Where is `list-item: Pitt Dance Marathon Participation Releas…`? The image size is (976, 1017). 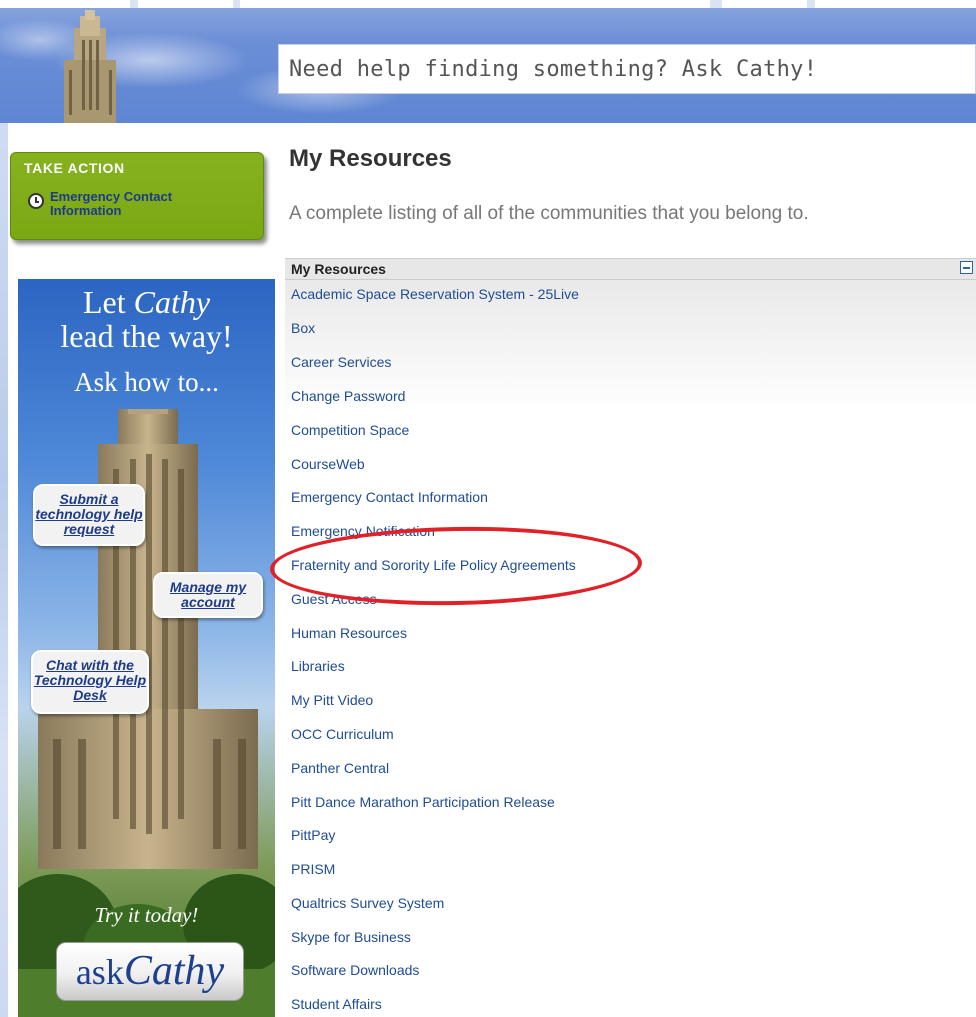 list-item: Pitt Dance Marathon Participation Releas… is located at coordinates (423, 802).